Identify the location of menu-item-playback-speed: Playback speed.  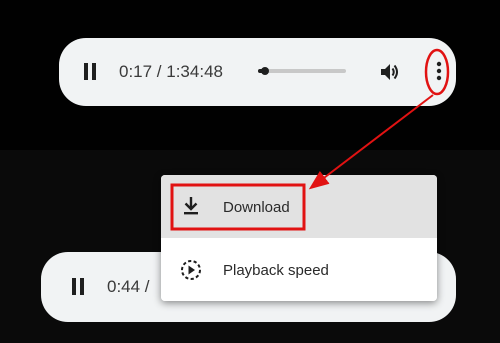
(299, 269).